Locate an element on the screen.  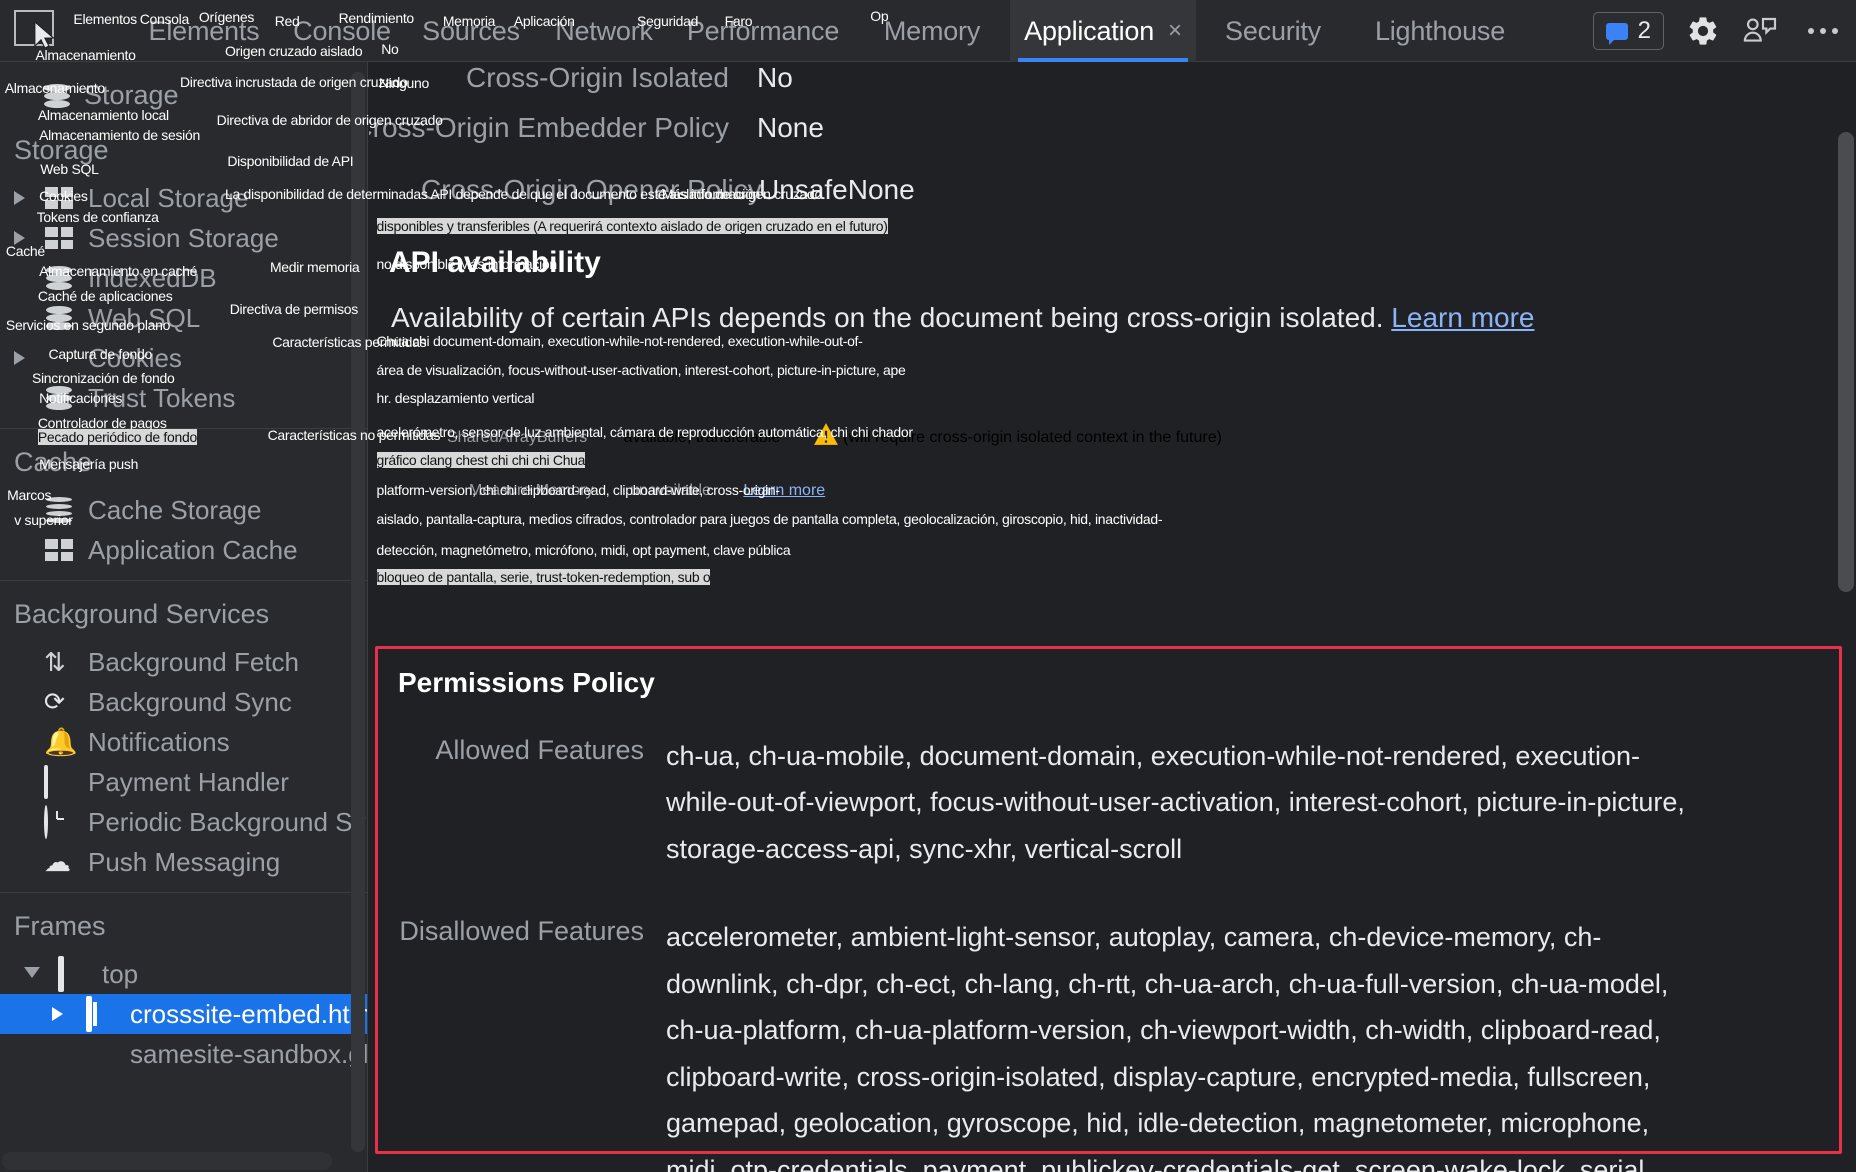
sidebar-item-label: samesite-sandbox.glitch is located at coordinates (249, 1053).